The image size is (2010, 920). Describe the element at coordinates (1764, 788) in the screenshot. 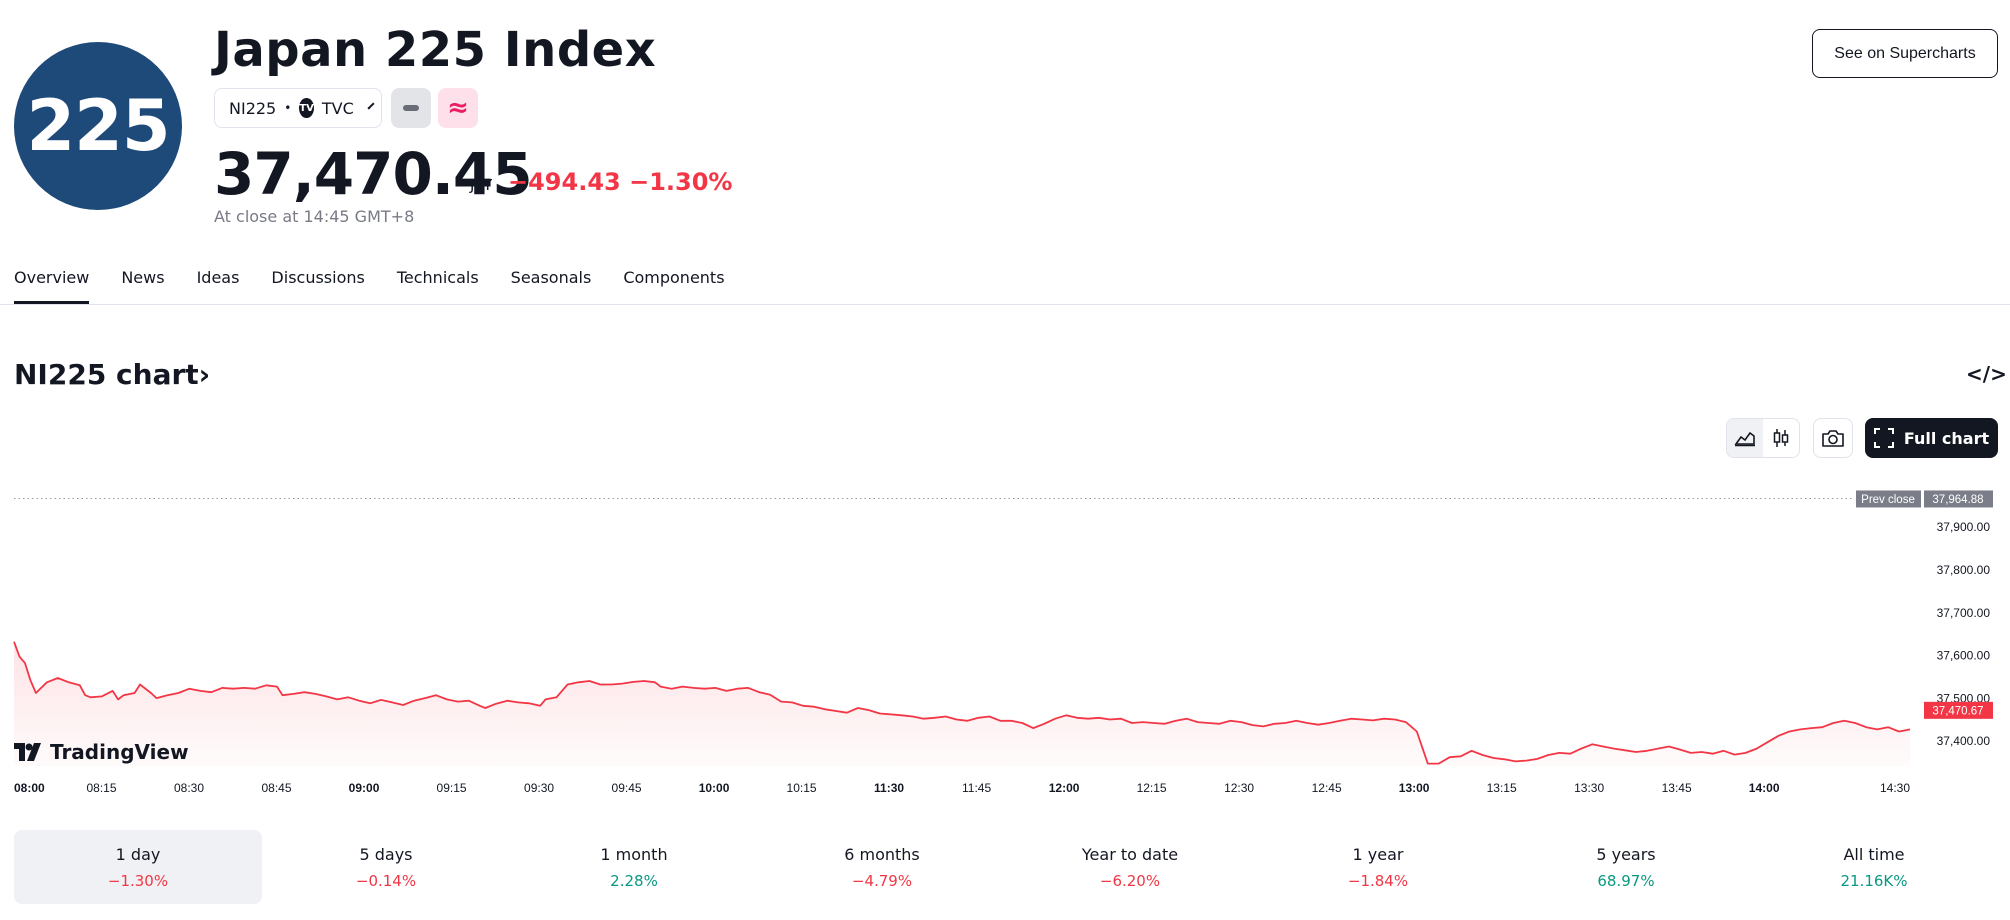

I see `x-tick-label: 14:00` at that location.